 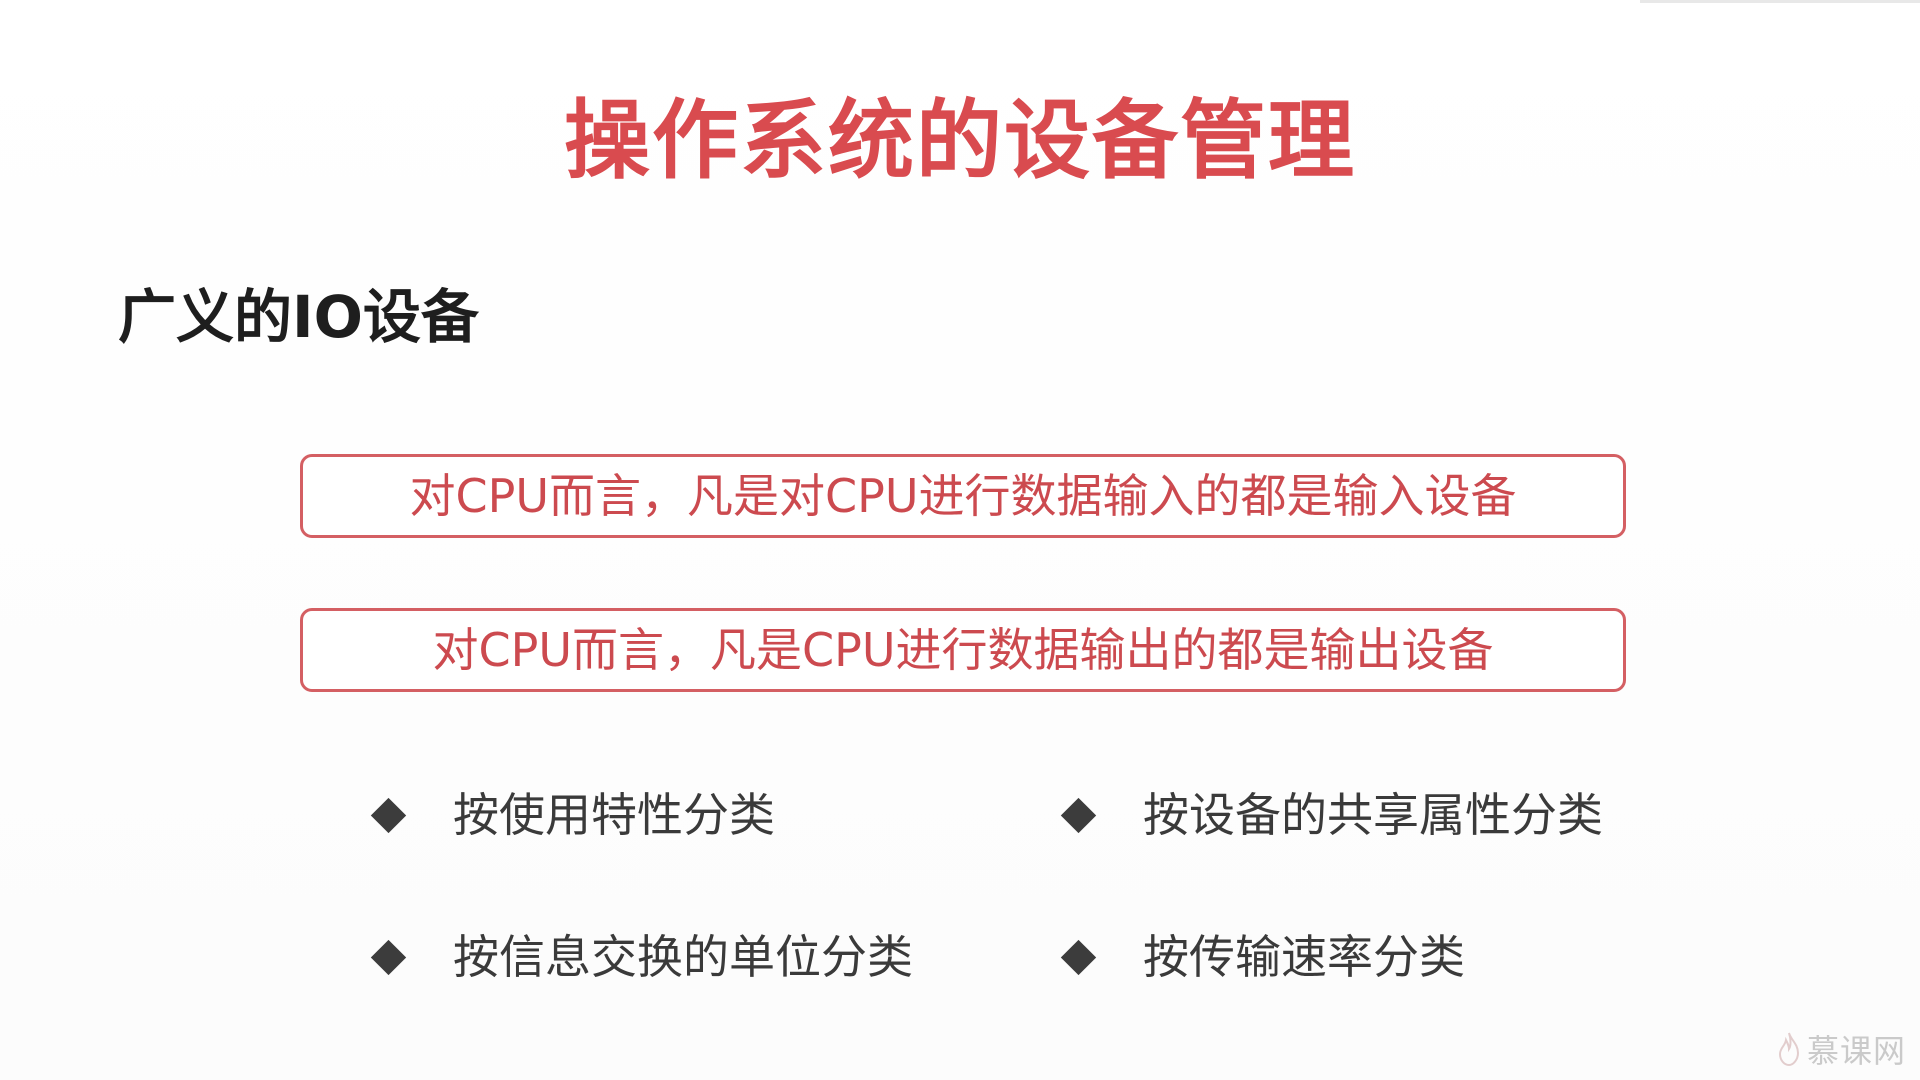 What do you see at coordinates (1788, 1049) in the screenshot?
I see `flame-icon` at bounding box center [1788, 1049].